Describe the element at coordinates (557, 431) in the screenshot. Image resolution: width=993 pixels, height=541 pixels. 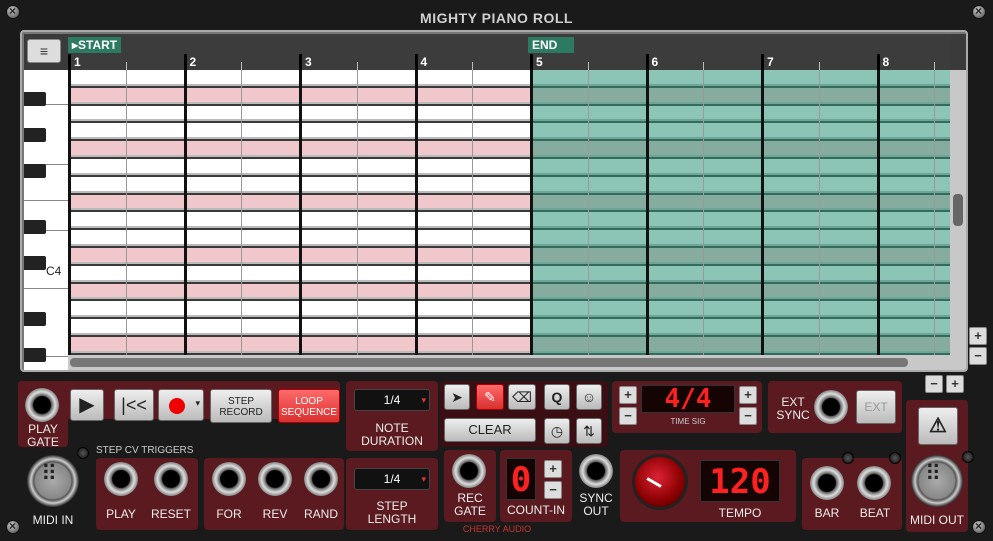
I see `tempo-tap-button: ◷` at that location.